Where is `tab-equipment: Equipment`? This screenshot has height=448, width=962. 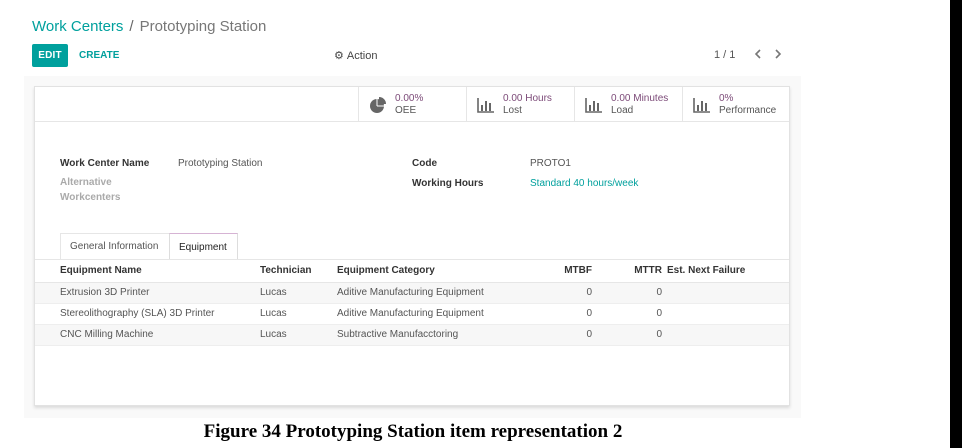 tab-equipment: Equipment is located at coordinates (203, 246).